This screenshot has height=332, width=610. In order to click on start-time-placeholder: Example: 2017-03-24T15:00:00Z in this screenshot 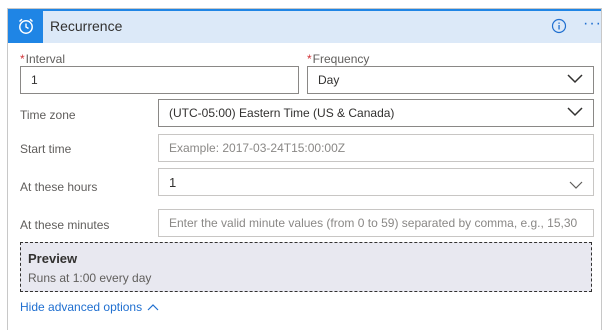, I will do `click(257, 148)`.